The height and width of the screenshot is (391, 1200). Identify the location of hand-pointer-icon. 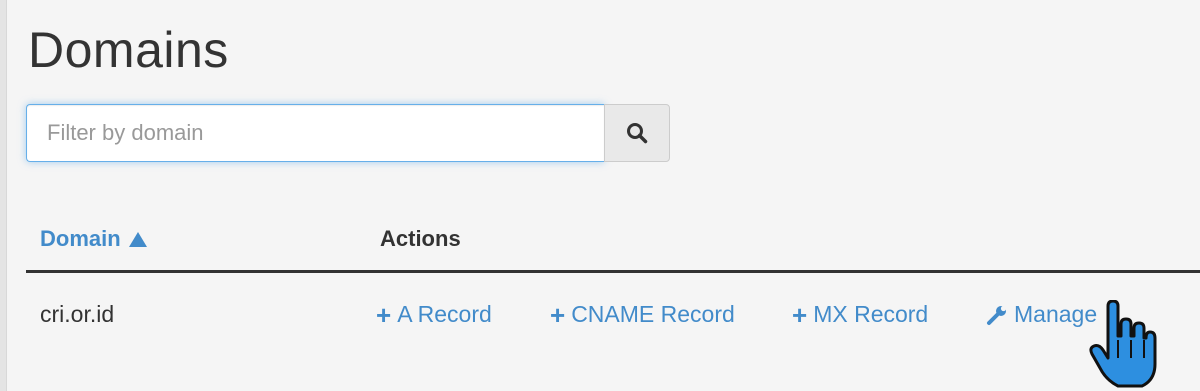
(1123, 344).